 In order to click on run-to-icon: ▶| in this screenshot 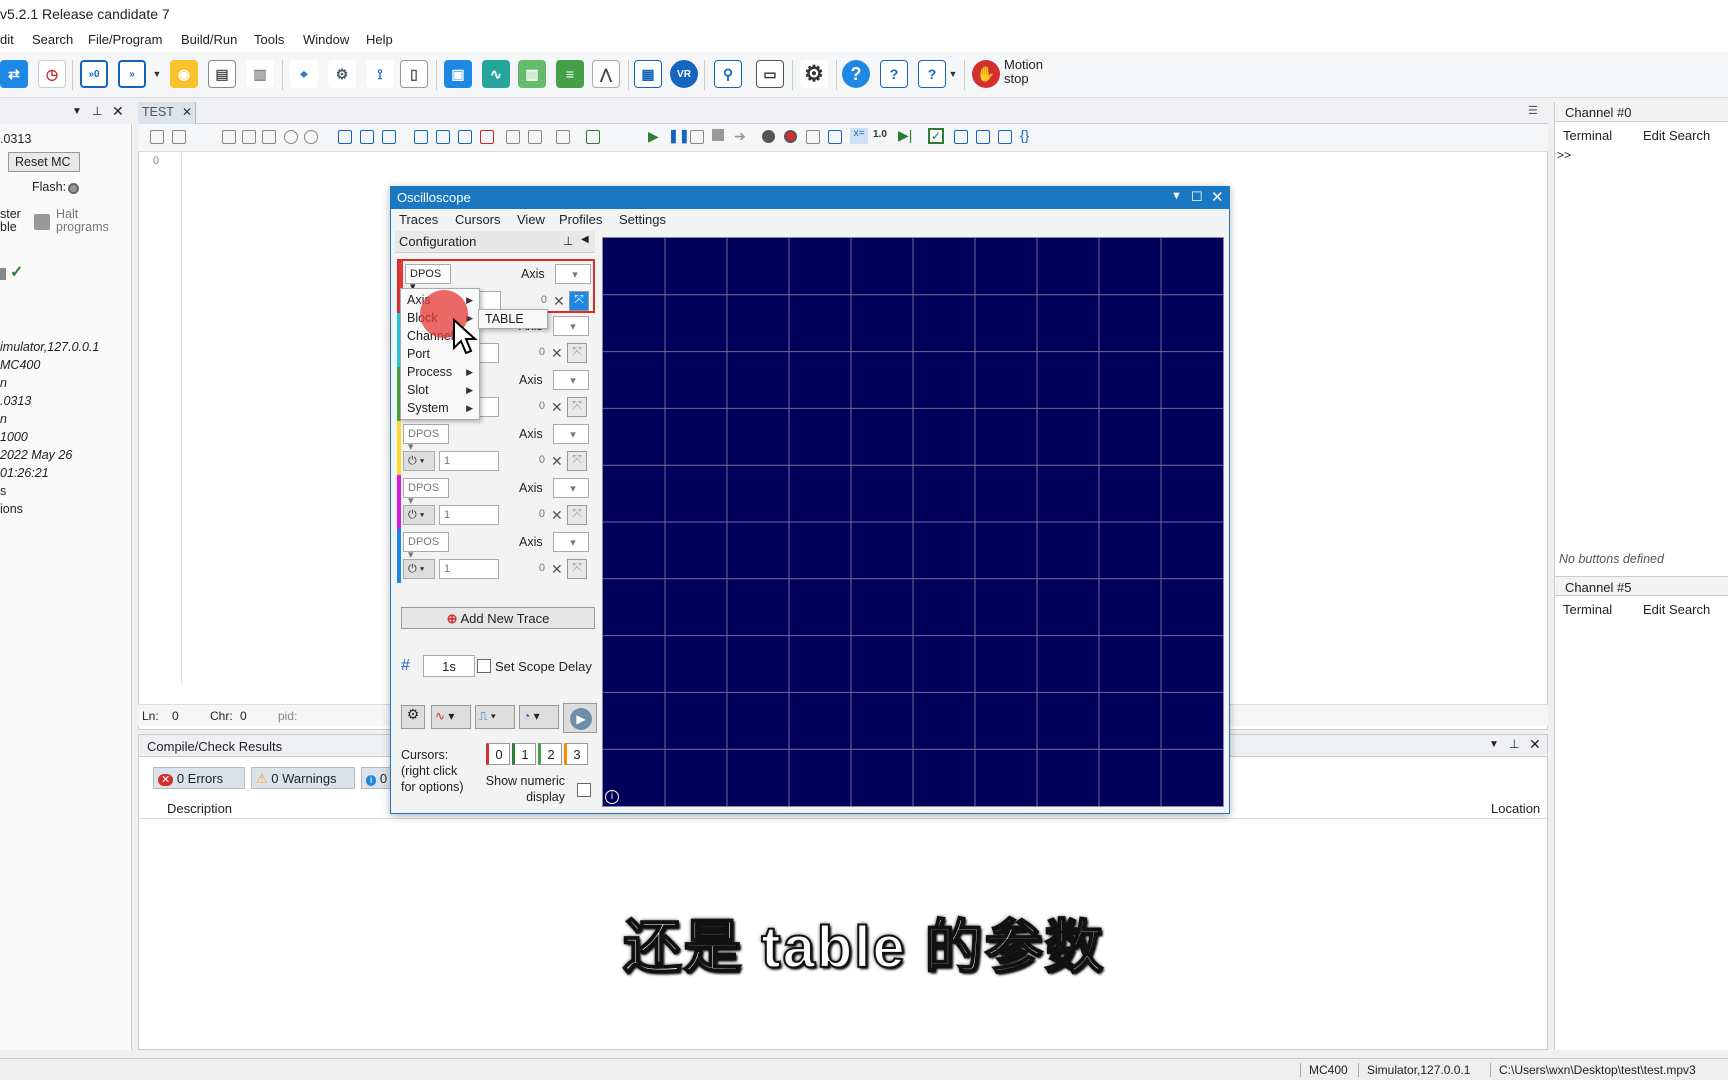, I will do `click(905, 135)`.